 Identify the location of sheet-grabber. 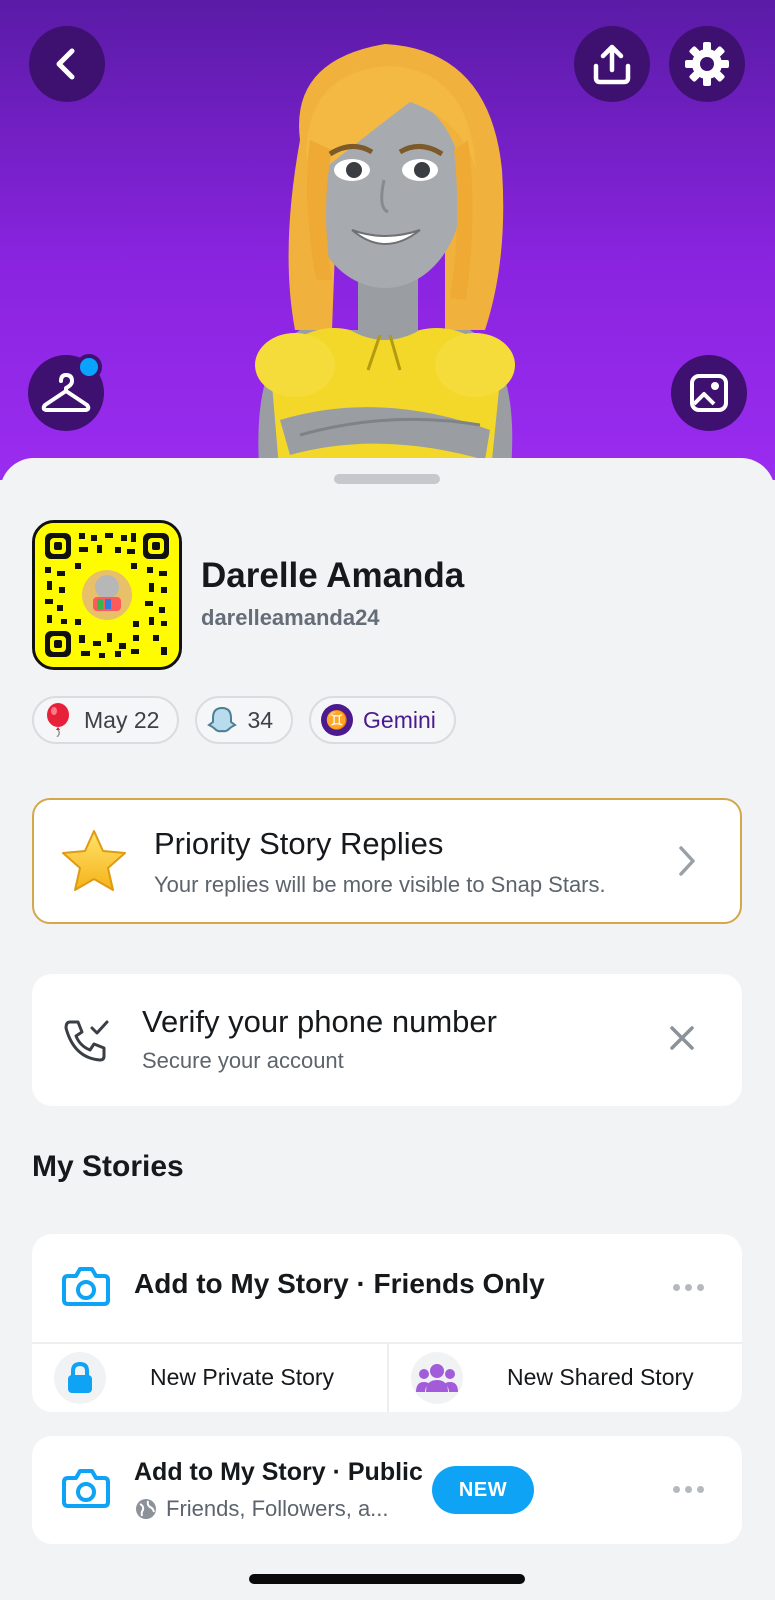
(387, 479).